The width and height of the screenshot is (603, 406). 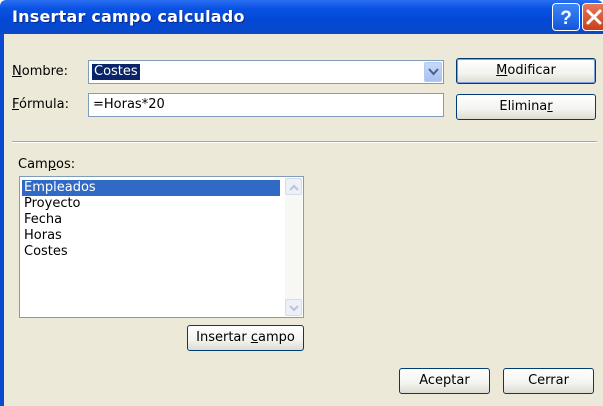 What do you see at coordinates (276, 337) in the screenshot?
I see `insertar-label-end: ampo` at bounding box center [276, 337].